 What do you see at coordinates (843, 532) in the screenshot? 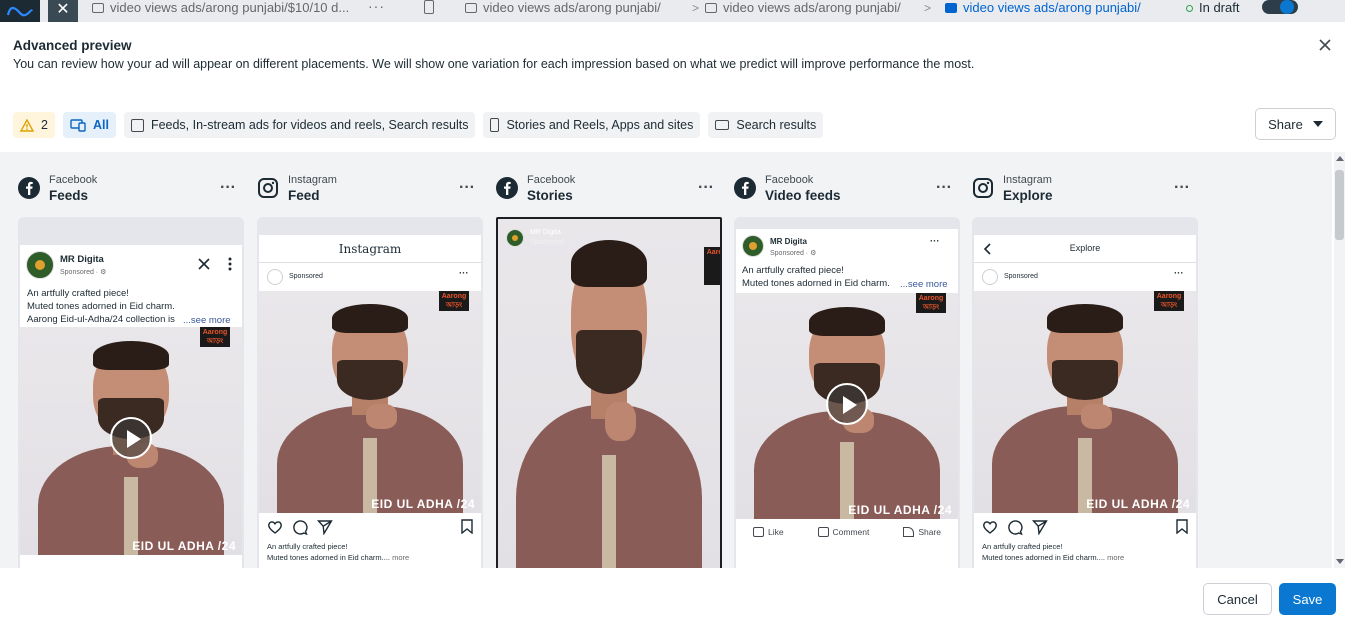
I see `comment-button: Comment` at bounding box center [843, 532].